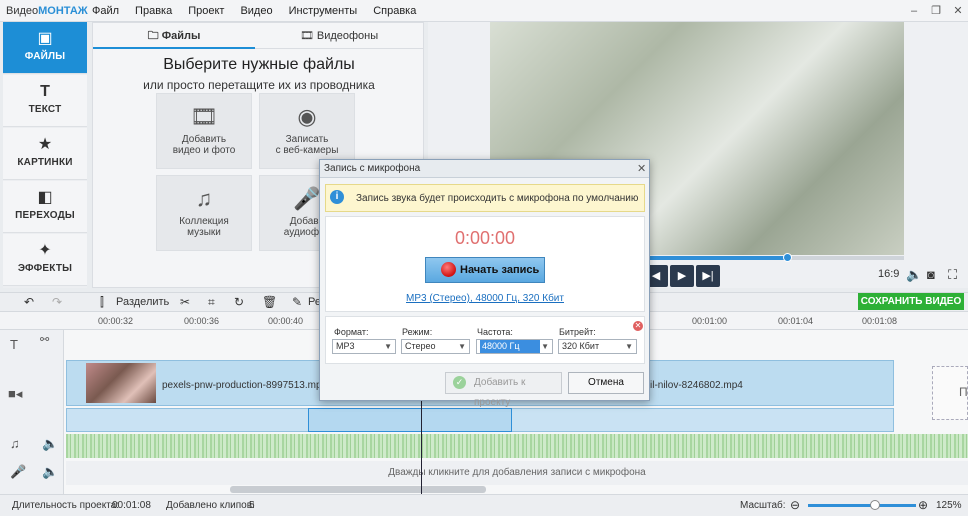 Image resolution: width=968 pixels, height=516 pixels. I want to click on nav-text: T ТЕКСТ, so click(45, 101).